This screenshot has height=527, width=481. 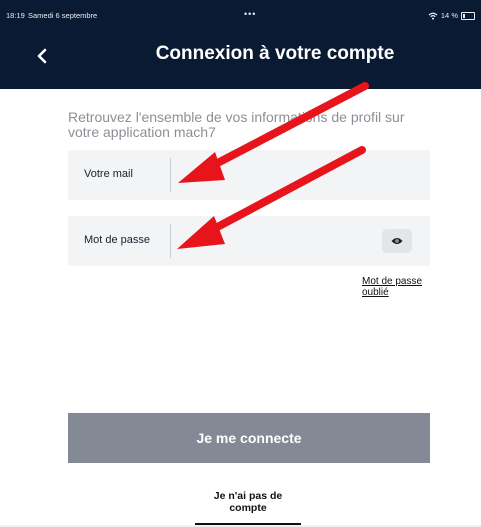 I want to click on email-field: Votre mail, so click(x=249, y=175).